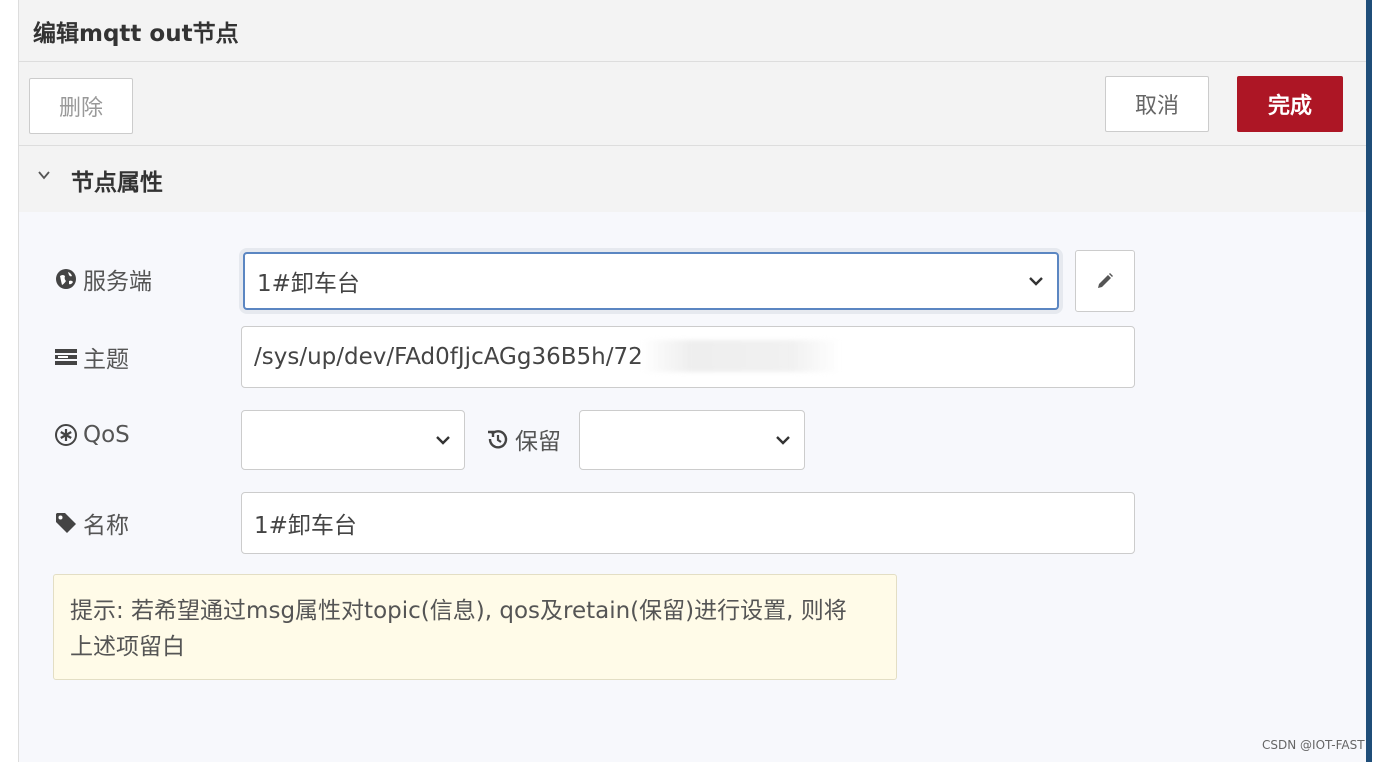 Image resolution: width=1384 pixels, height=762 pixels. I want to click on topic-value: /sys/up/dev/FAd0fJjcAGg36B5h/72, so click(448, 357).